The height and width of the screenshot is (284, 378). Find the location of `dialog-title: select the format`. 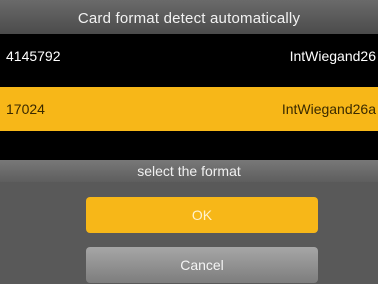

dialog-title: select the format is located at coordinates (189, 171).